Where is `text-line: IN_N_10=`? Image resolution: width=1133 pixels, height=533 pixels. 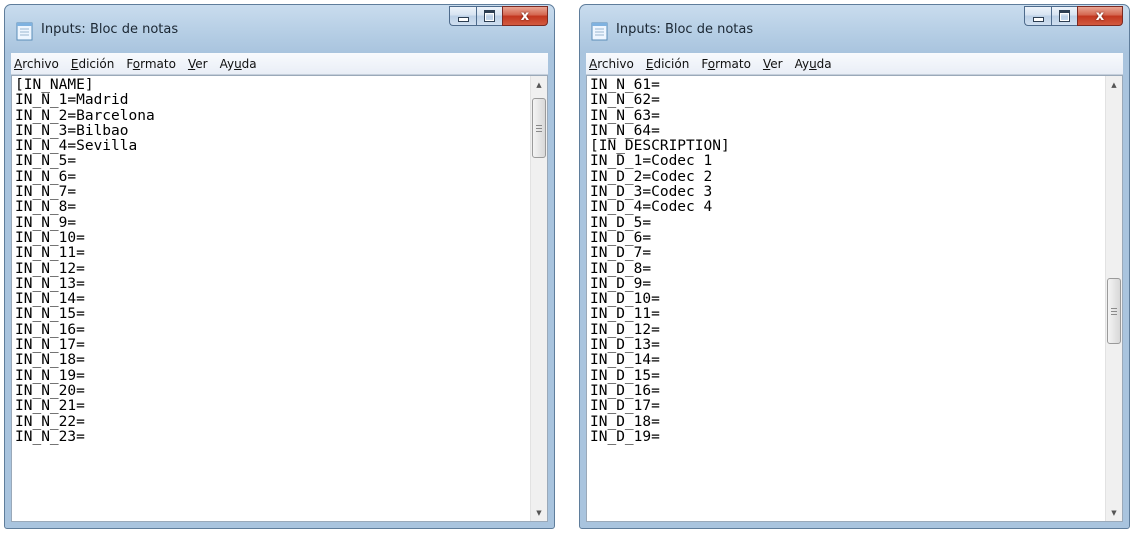
text-line: IN_N_10= is located at coordinates (50, 237).